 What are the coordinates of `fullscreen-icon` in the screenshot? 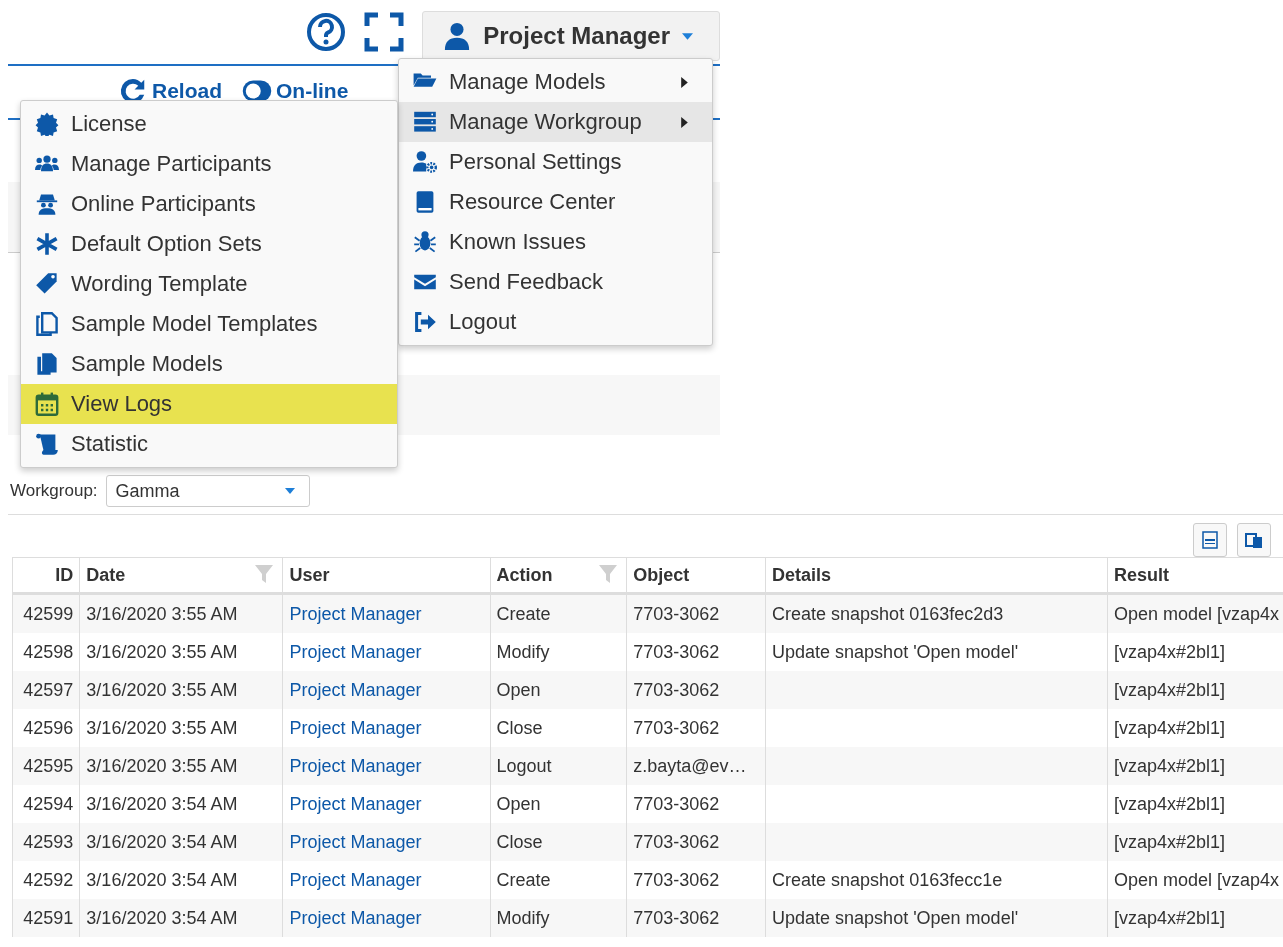 It's located at (384, 32).